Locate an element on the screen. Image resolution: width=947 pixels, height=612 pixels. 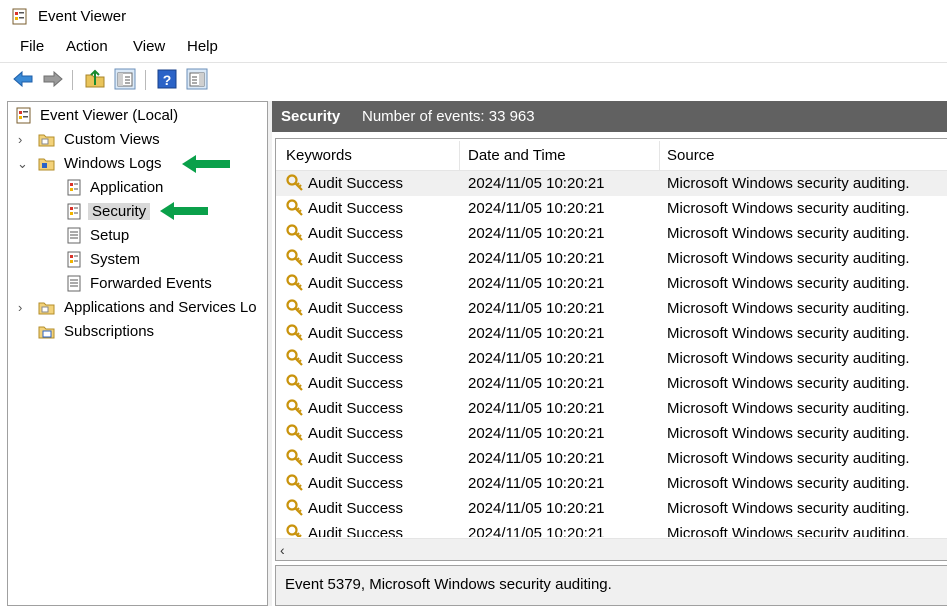
tree-item-custom-views: › Custom Views is located at coordinates (139, 140).